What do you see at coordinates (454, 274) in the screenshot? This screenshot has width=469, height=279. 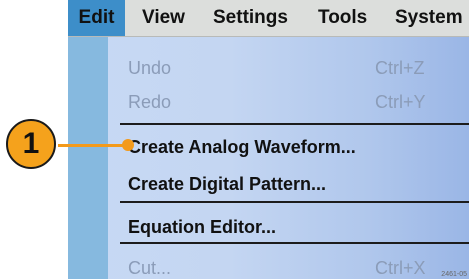 I see `figure-id-label: 2461-05` at bounding box center [454, 274].